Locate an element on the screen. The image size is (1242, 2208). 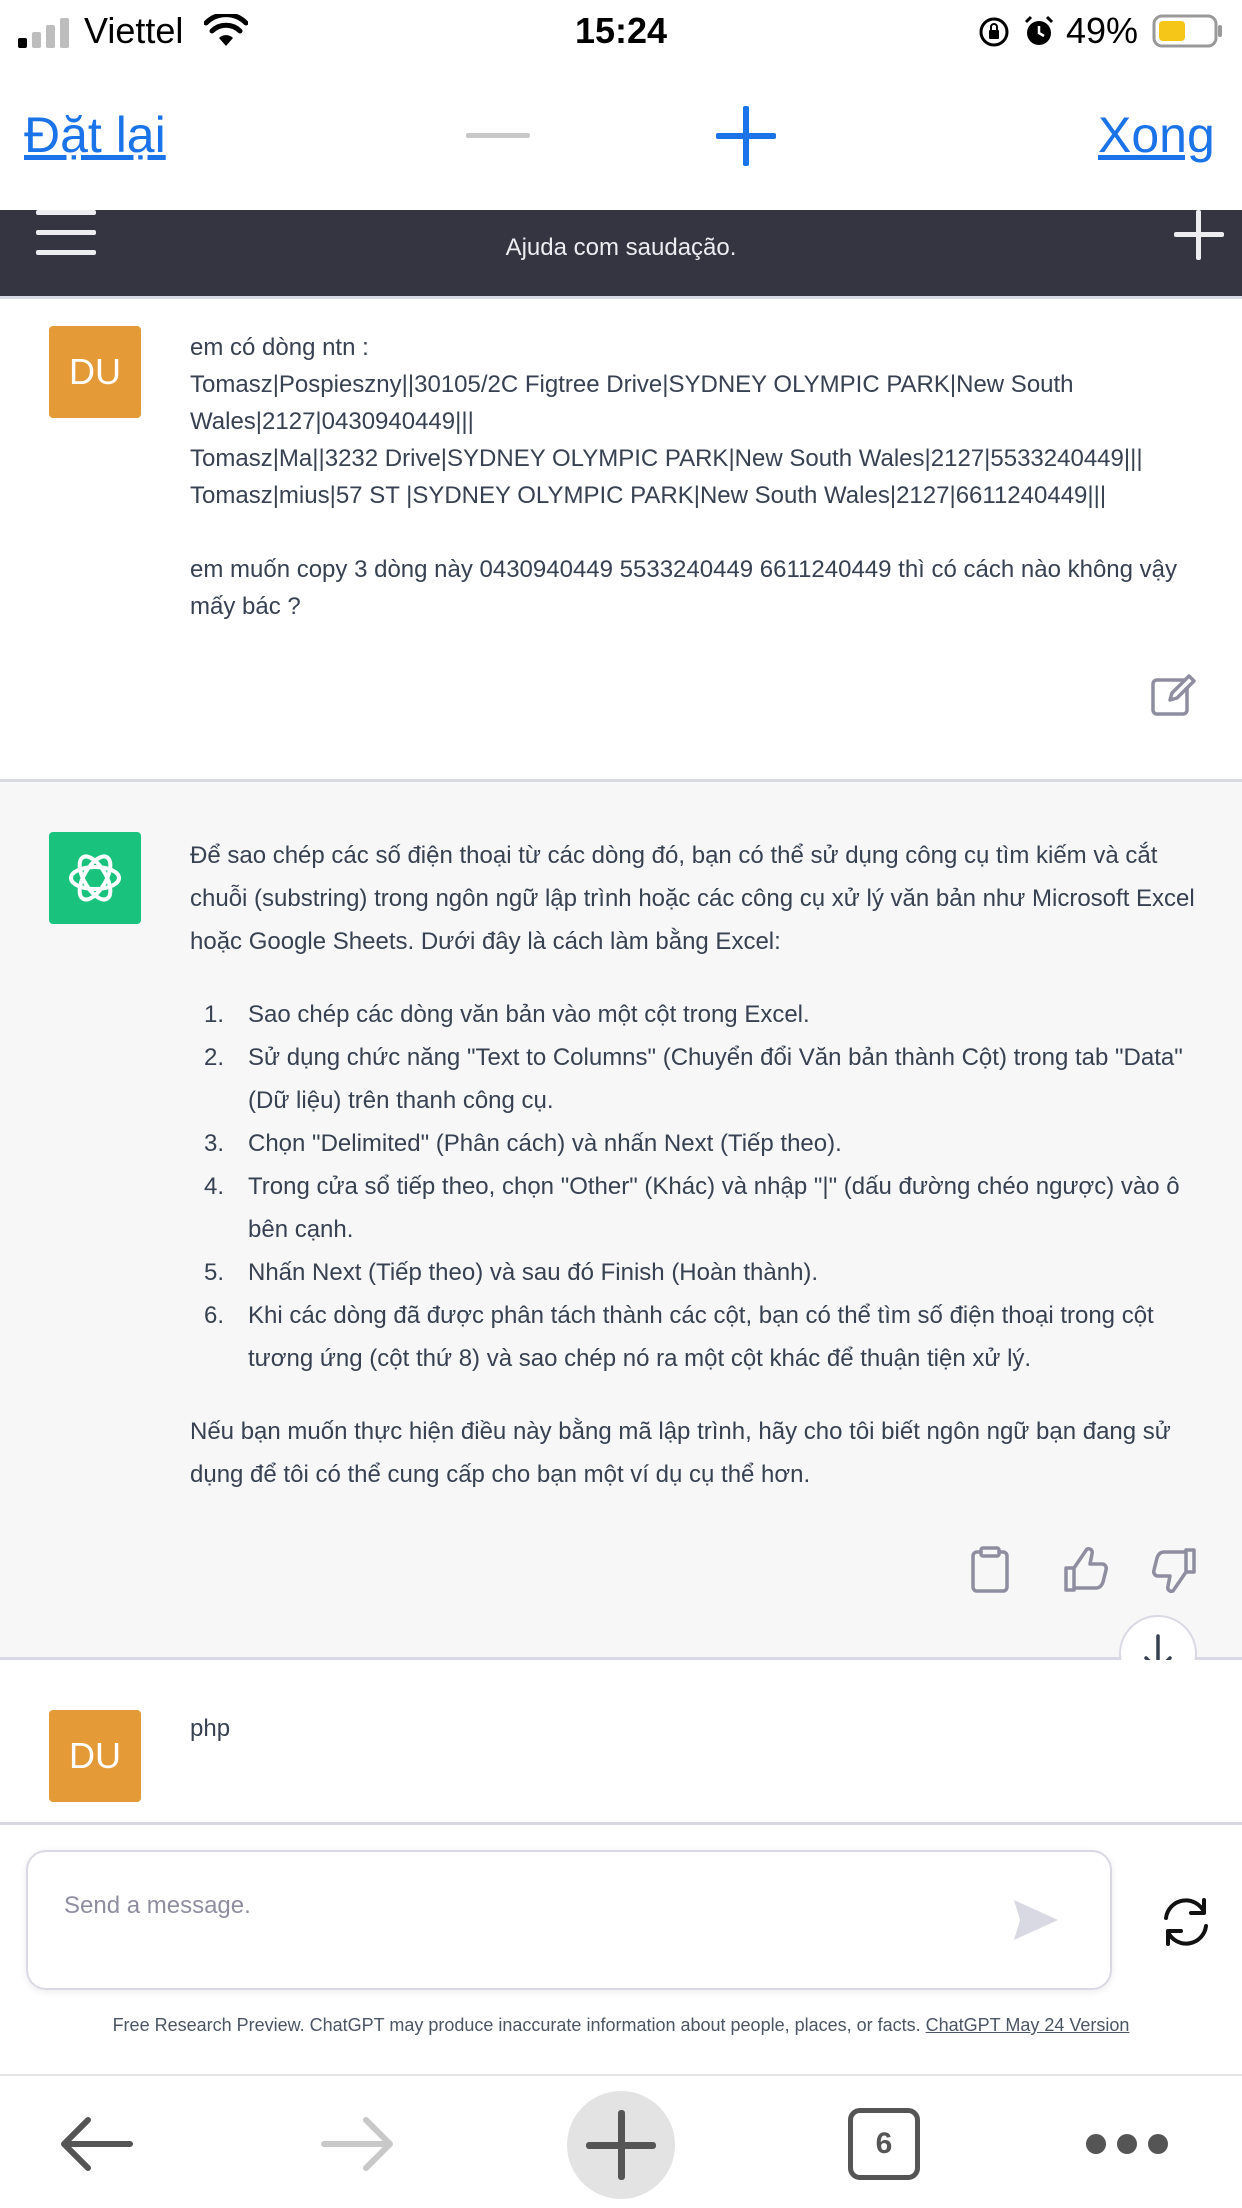
regenerate-icon is located at coordinates (1186, 1922).